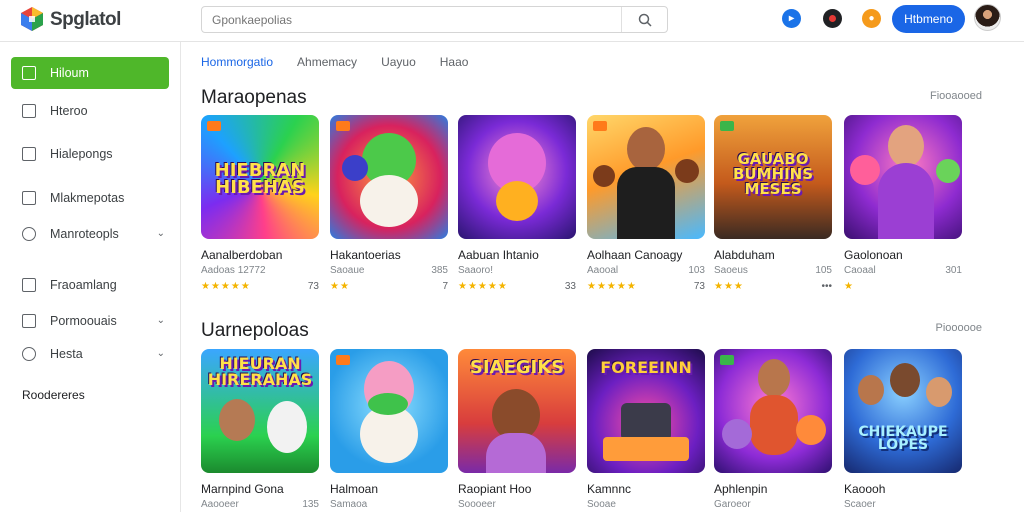 This screenshot has width=1024, height=512. I want to click on game-developer: Saoeus 105, so click(773, 270).